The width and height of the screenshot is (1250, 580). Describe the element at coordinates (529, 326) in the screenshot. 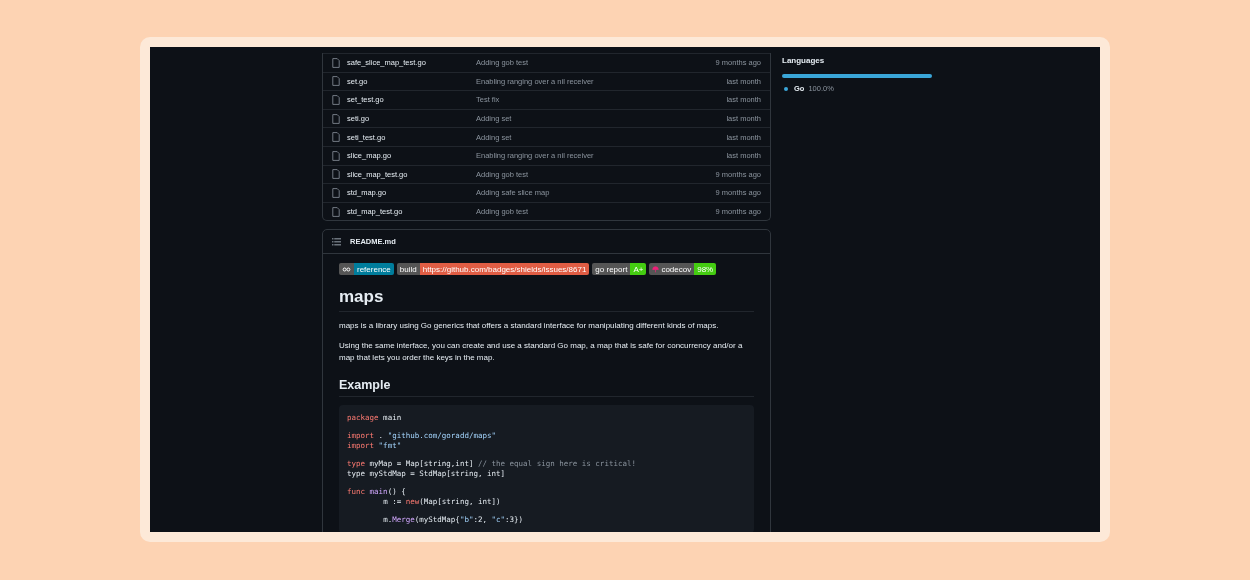

I see `readme-paragraph: maps is a library using Go generics that offers a standard interface for manipulating different kinds of maps.` at that location.